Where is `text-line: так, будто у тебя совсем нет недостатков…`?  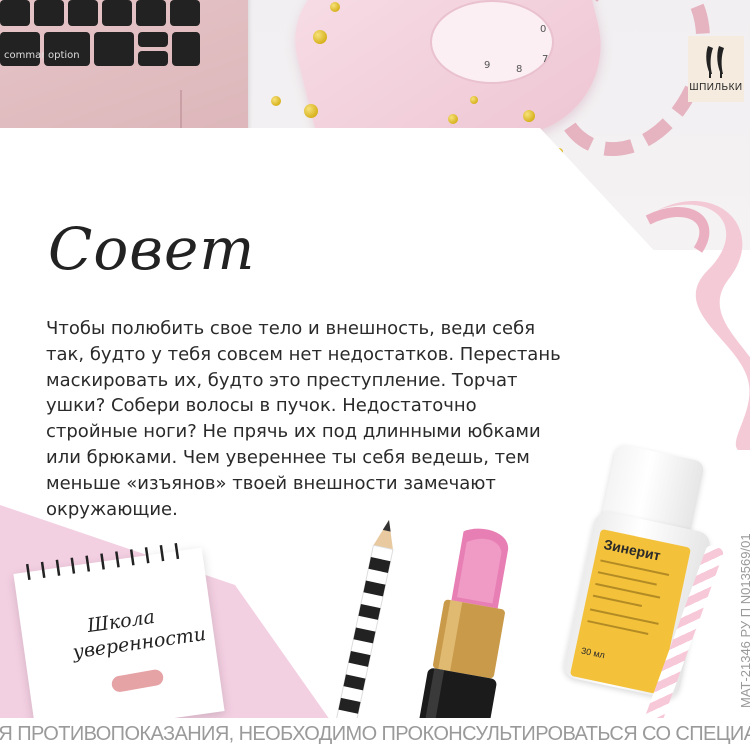
text-line: так, будто у тебя совсем нет недостатков… is located at coordinates (303, 354).